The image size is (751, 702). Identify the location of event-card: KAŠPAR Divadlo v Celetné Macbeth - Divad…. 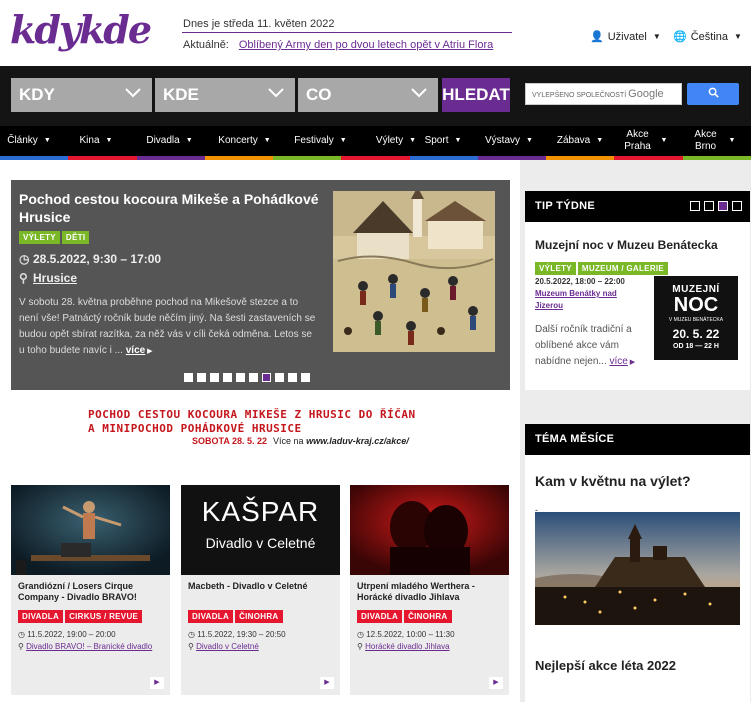
(260, 590).